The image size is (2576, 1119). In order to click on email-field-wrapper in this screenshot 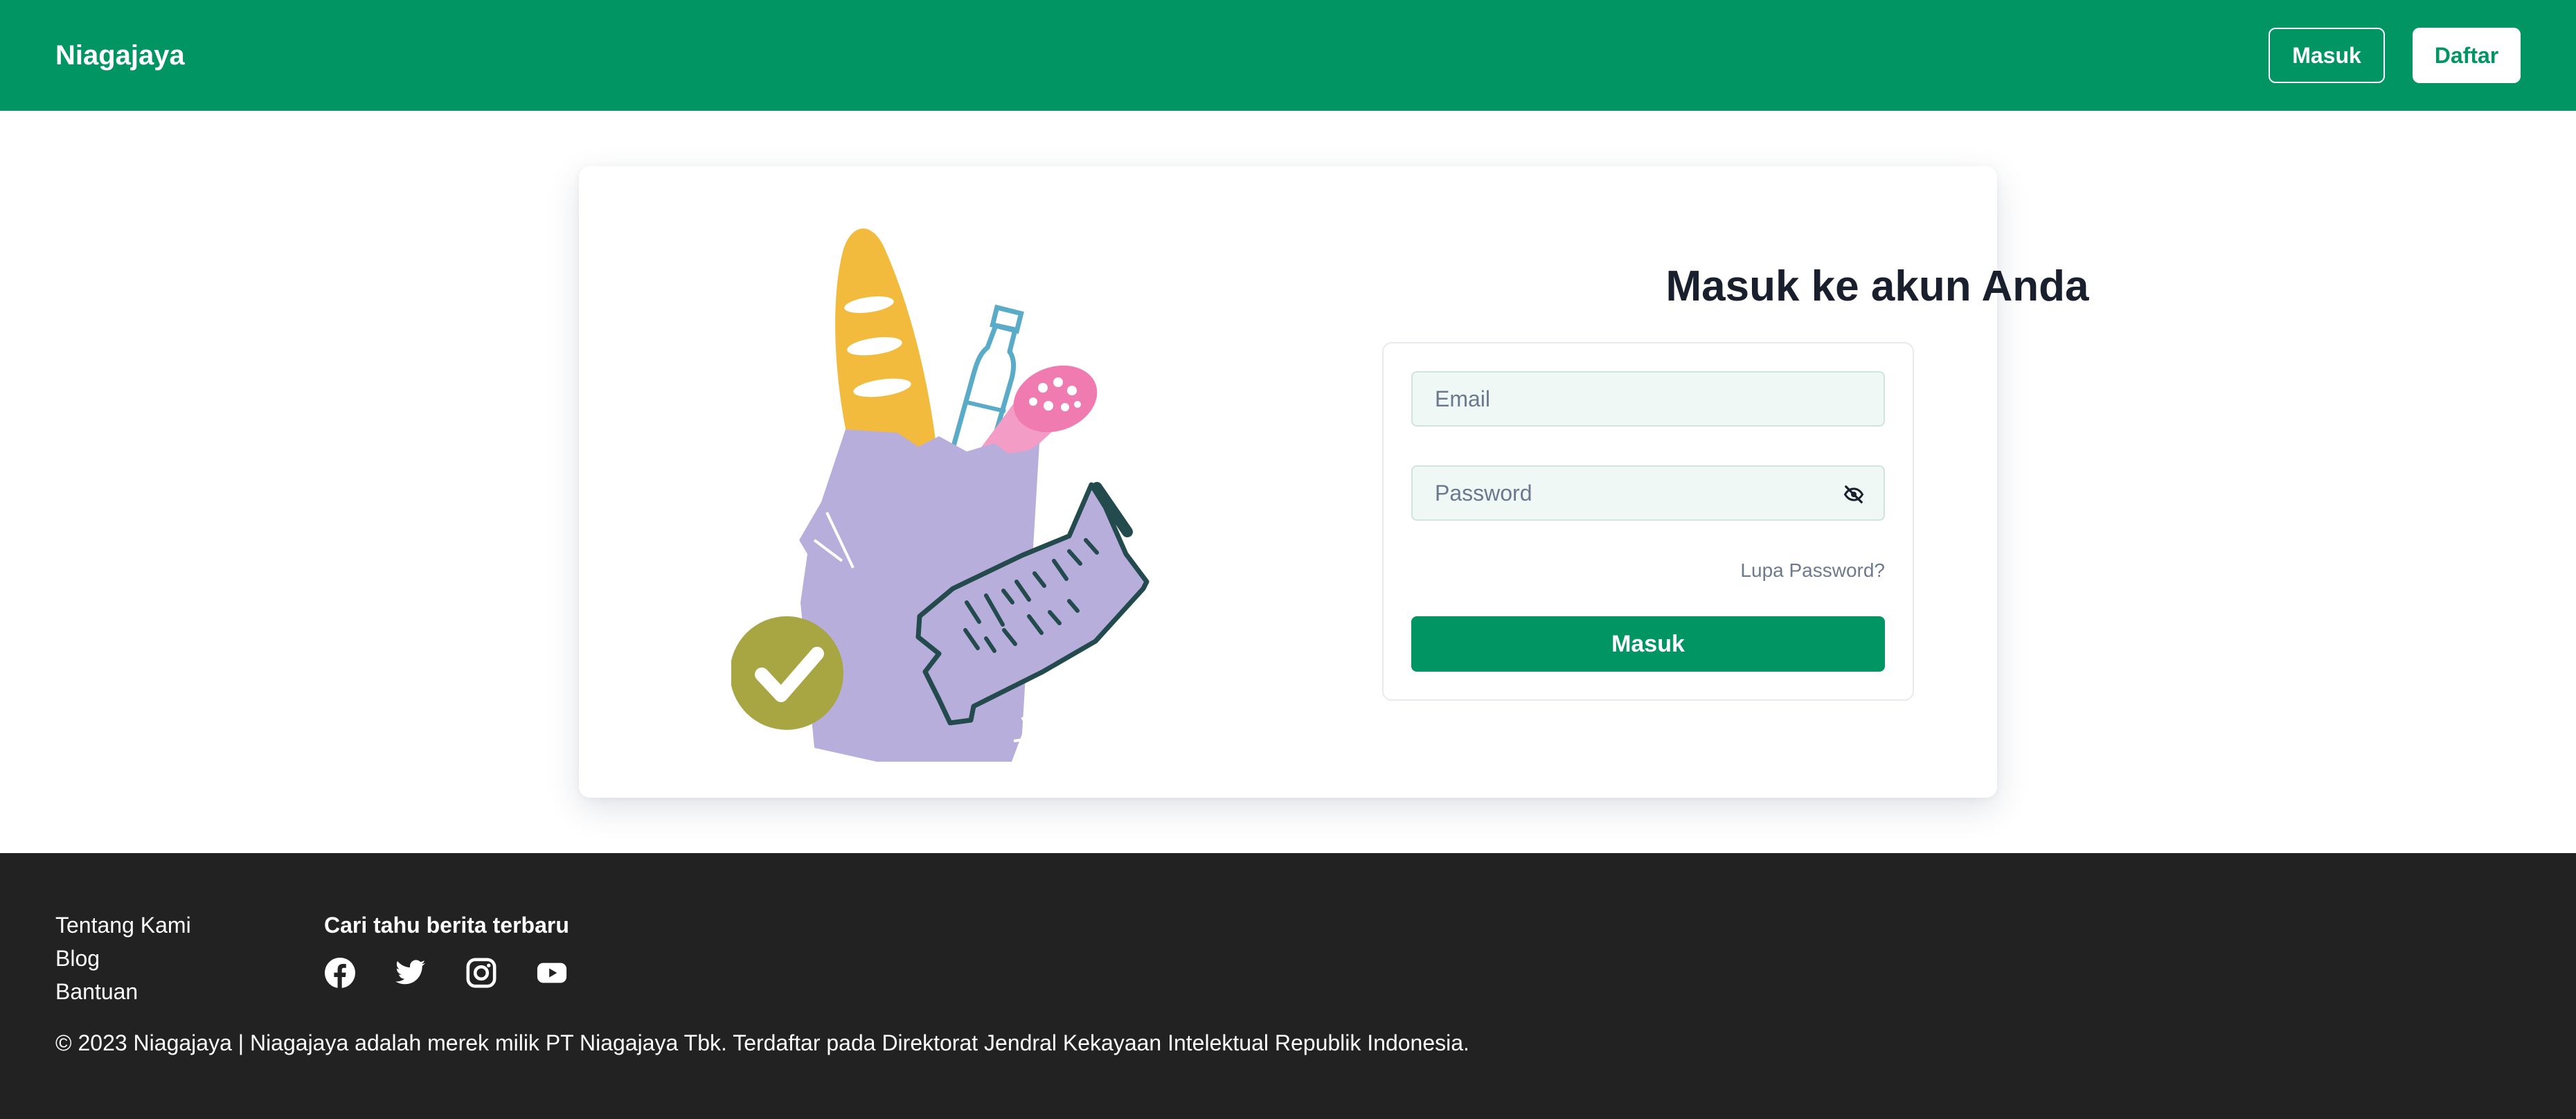, I will do `click(1648, 399)`.